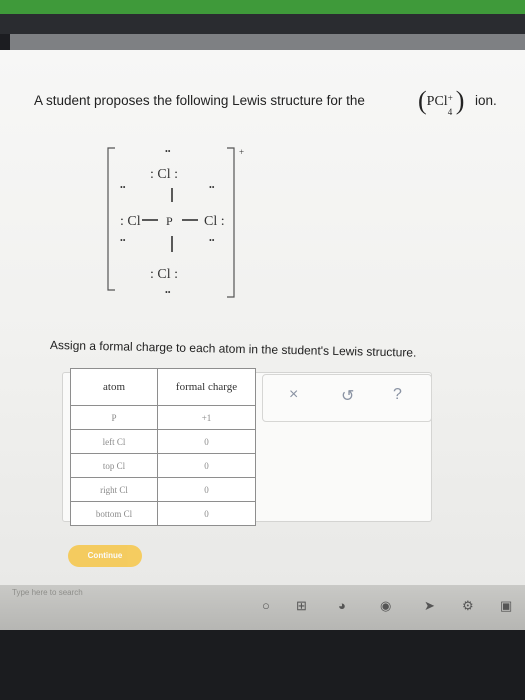  What do you see at coordinates (231, 222) in the screenshot?
I see `right-bracket` at bounding box center [231, 222].